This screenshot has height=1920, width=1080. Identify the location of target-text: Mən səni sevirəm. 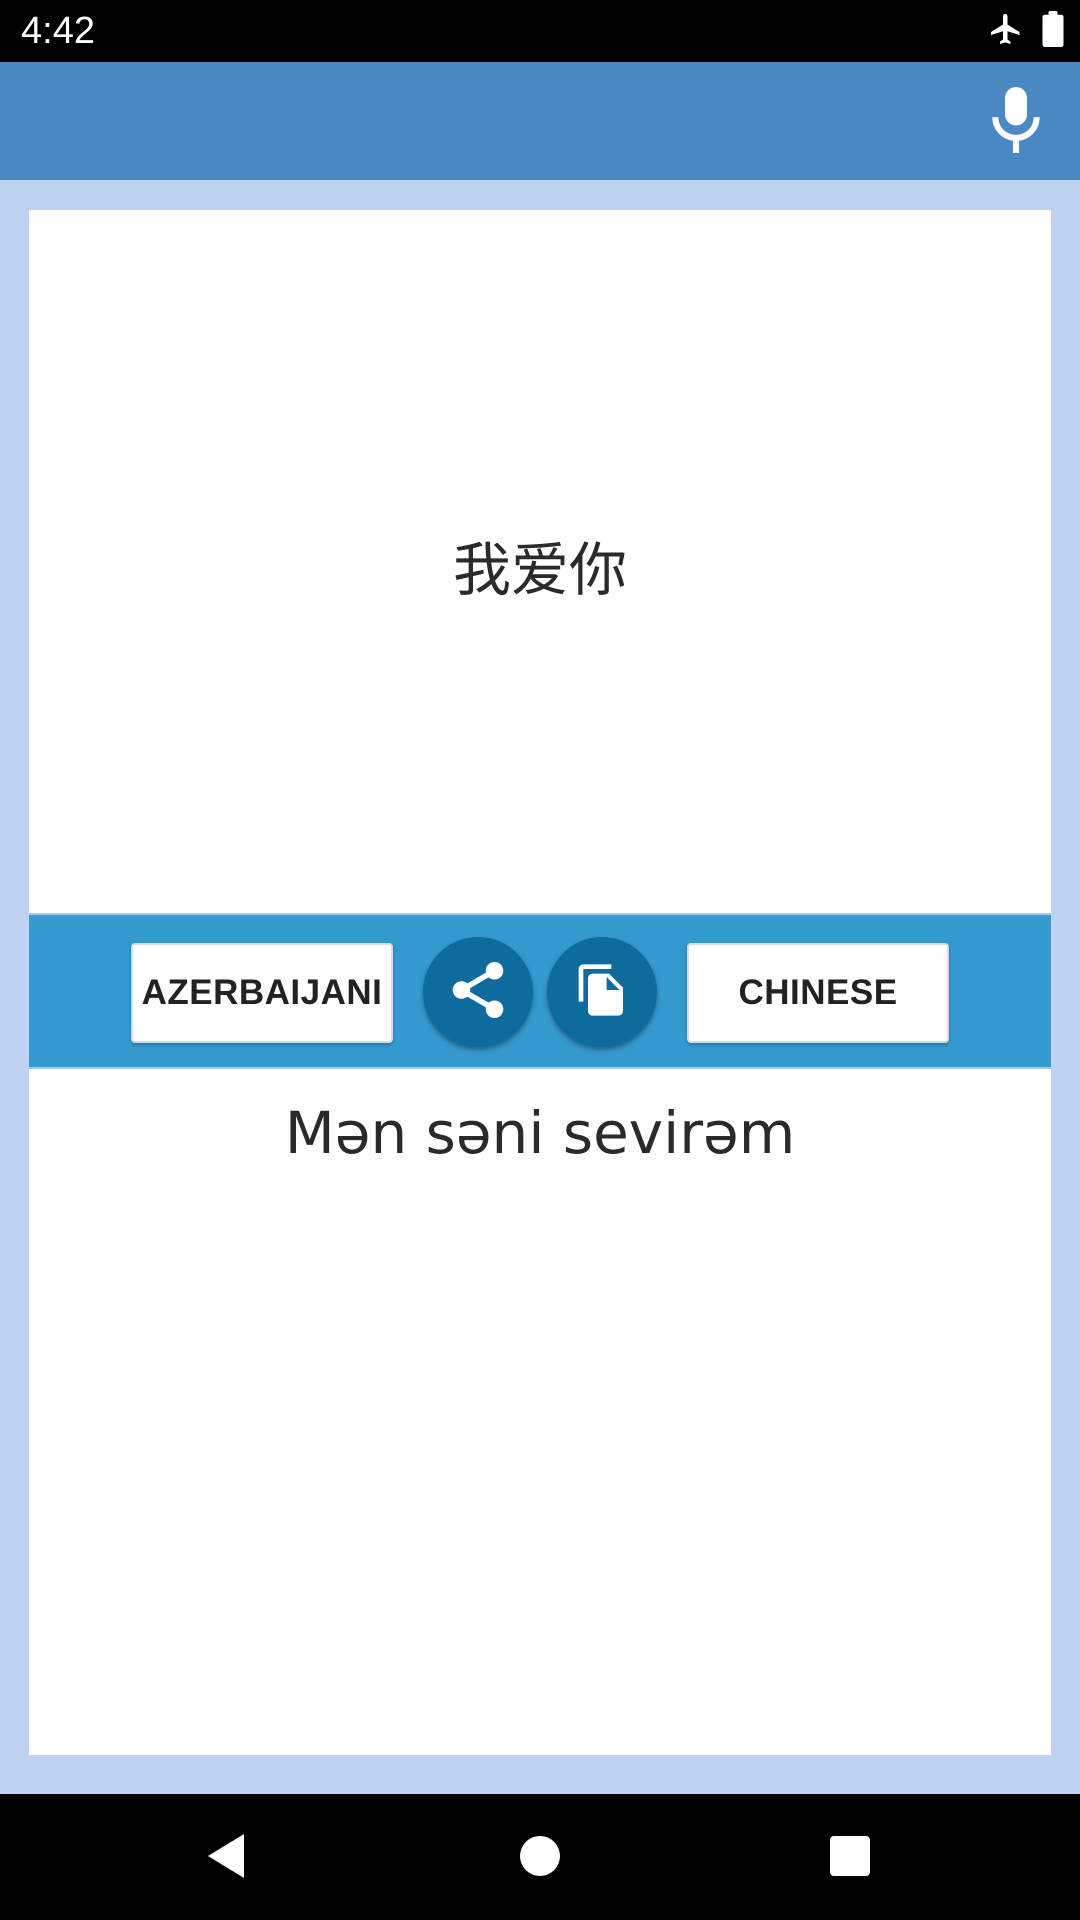
(540, 1133).